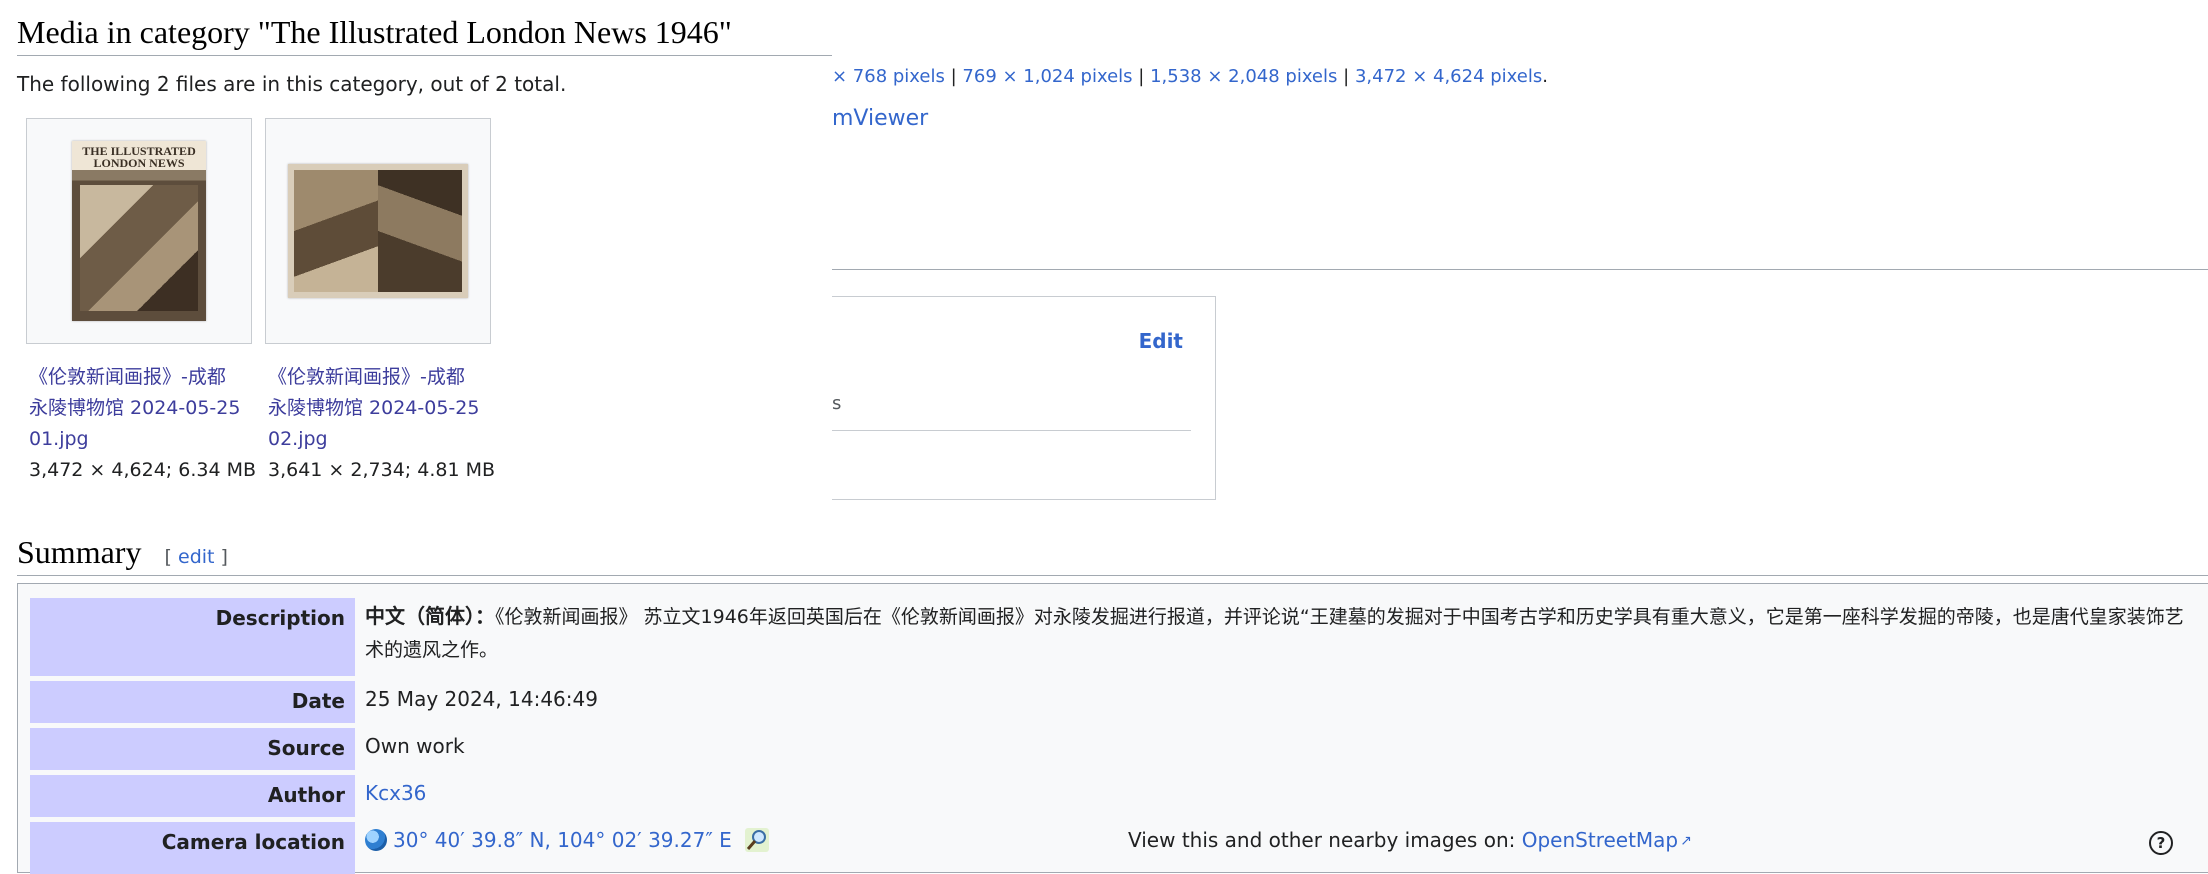 The image size is (2208, 874). What do you see at coordinates (1322, 840) in the screenshot?
I see `osm-prefix: View this and other nearby images on:` at bounding box center [1322, 840].